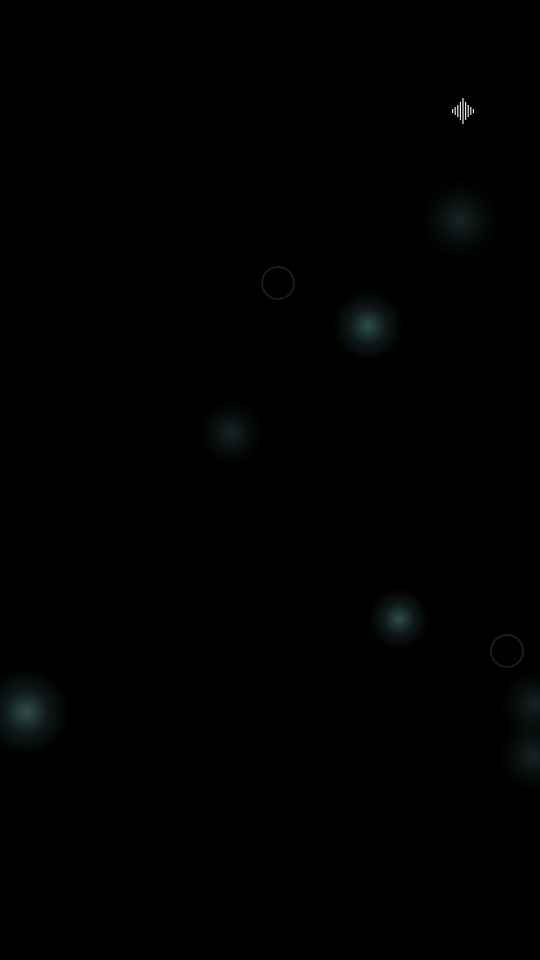 The image size is (540, 960). I want to click on waveform-icon, so click(463, 111).